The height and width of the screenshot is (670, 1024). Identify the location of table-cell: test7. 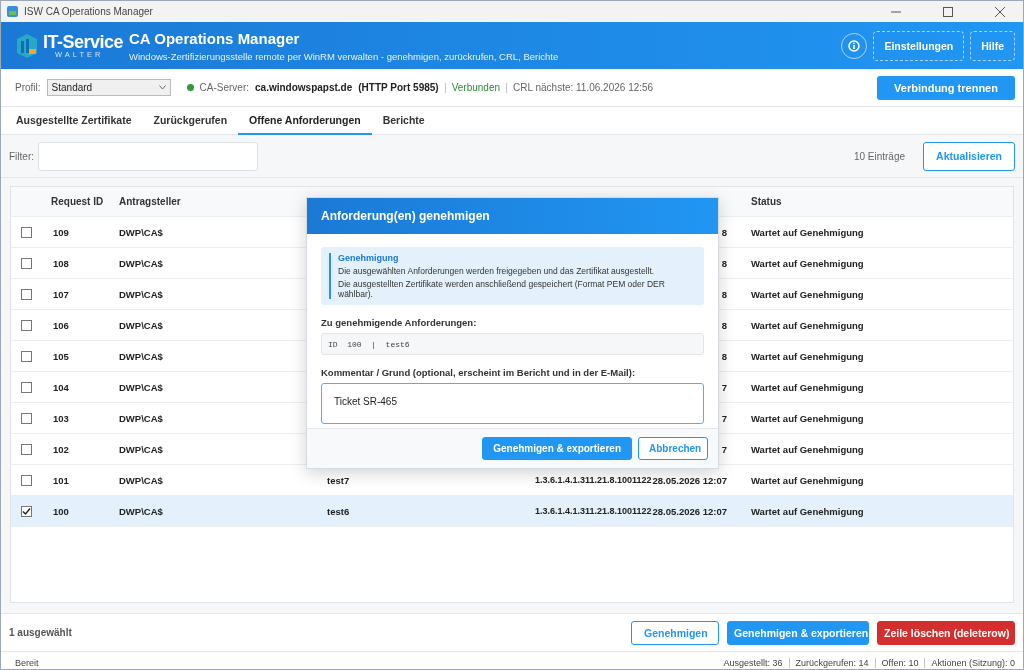
(338, 480).